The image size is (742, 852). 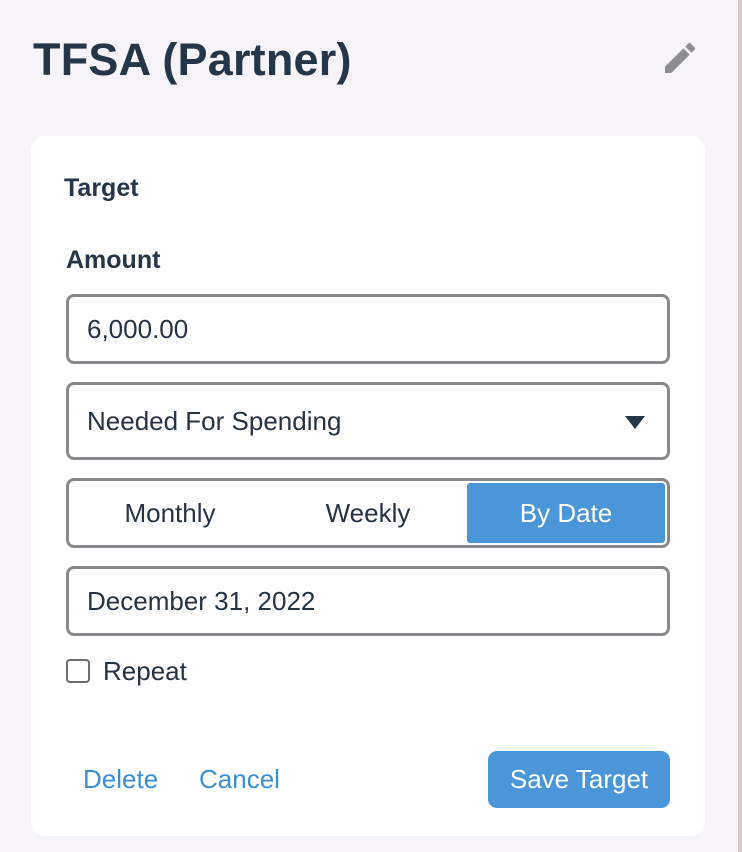 I want to click on date-field-wrapper, so click(x=368, y=601).